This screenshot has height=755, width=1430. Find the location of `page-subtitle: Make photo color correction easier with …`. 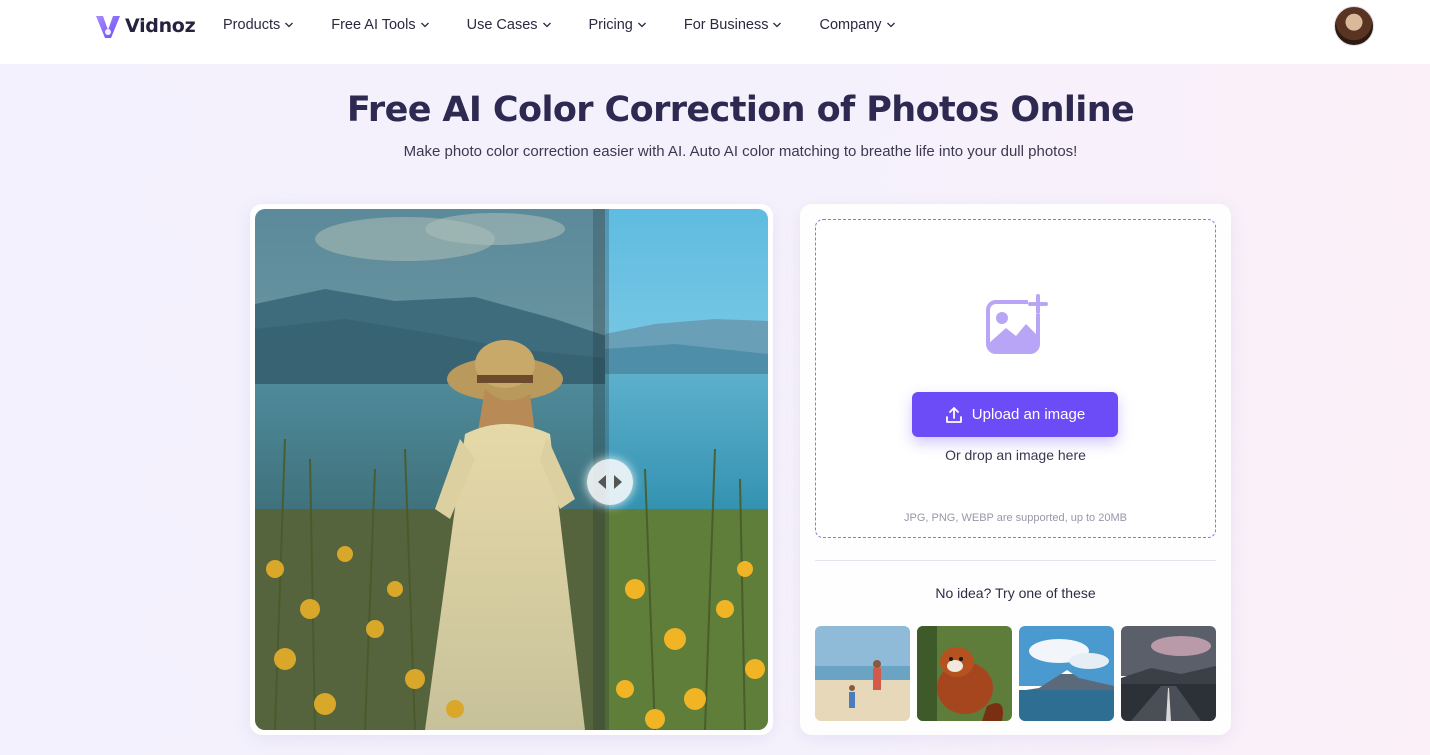

page-subtitle: Make photo color correction easier with … is located at coordinates (740, 151).